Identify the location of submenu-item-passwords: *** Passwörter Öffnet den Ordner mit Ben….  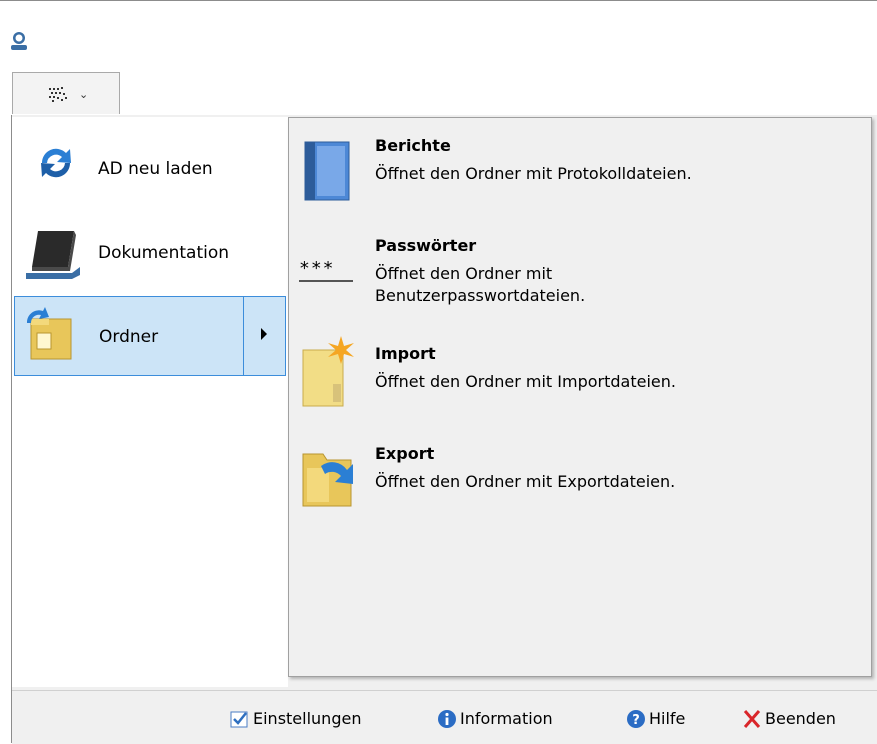
(579, 266).